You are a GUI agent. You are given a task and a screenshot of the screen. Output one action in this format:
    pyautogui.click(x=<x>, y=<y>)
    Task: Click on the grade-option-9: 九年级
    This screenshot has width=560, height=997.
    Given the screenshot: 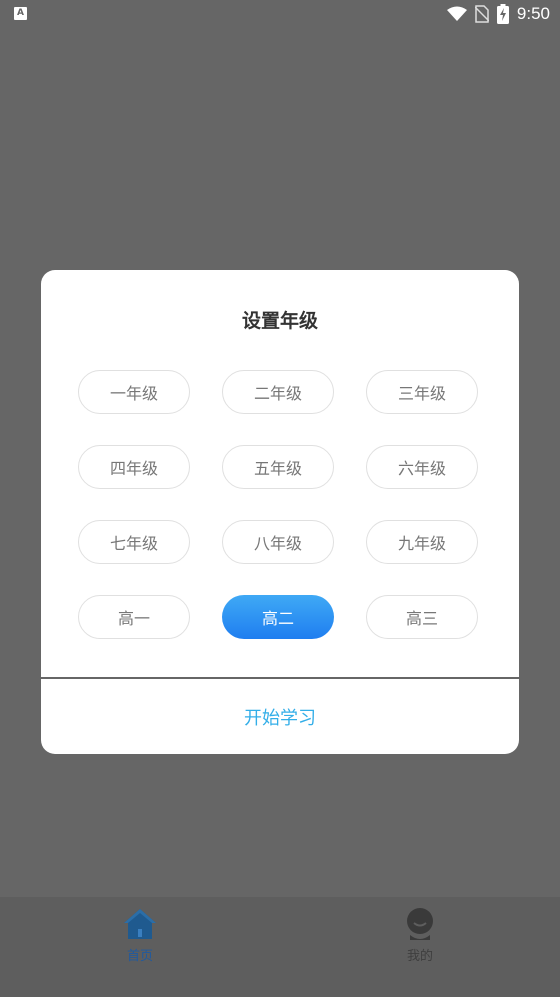 What is the action you would take?
    pyautogui.click(x=422, y=542)
    